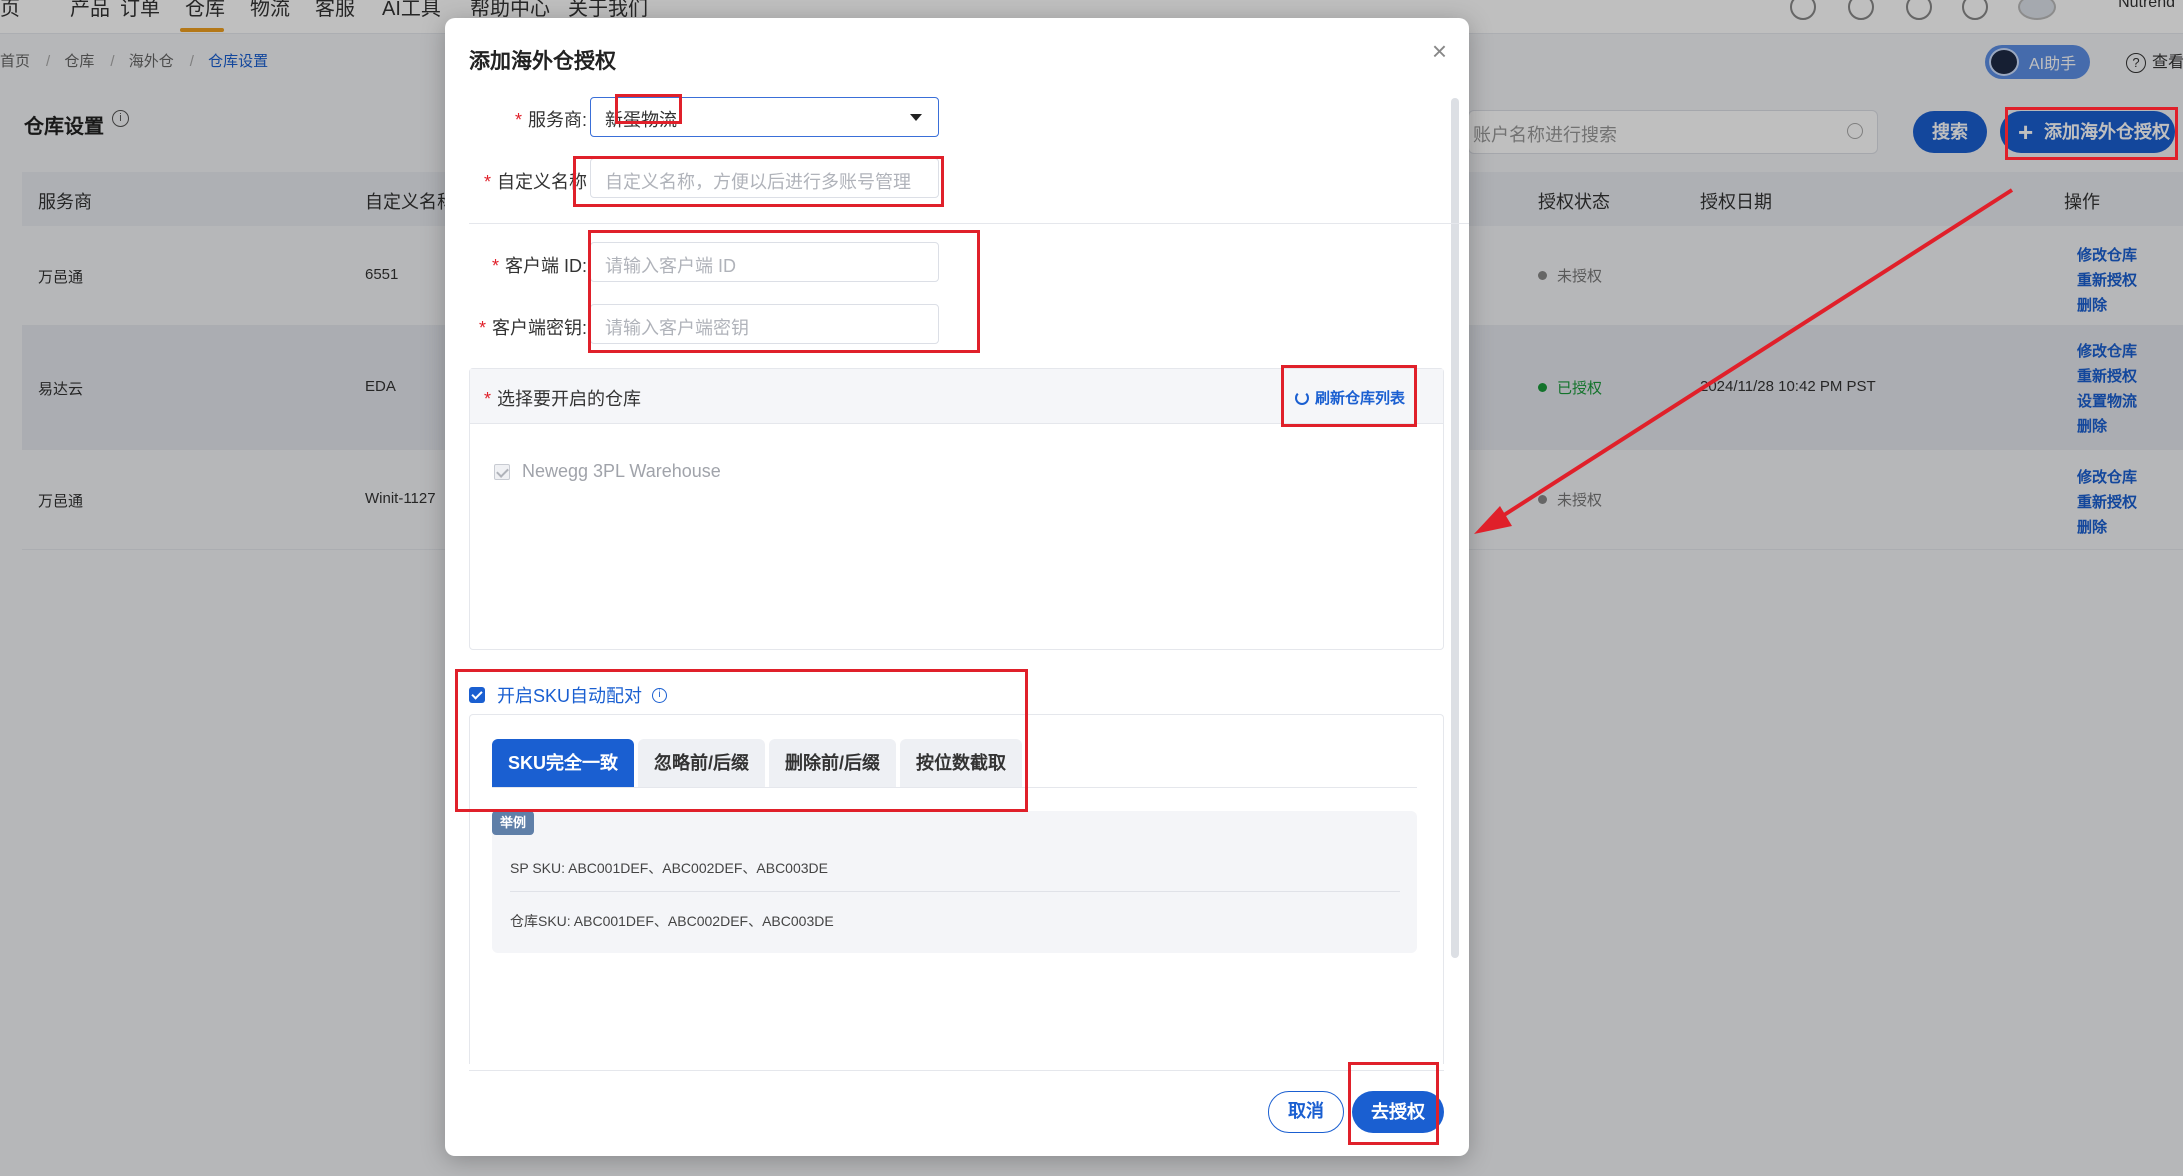 The image size is (2183, 1176). What do you see at coordinates (672, 921) in the screenshot?
I see `example-warehouse-sku: 仓库SKU: ABC001DEF、ABC002DEF、ABC003DE` at bounding box center [672, 921].